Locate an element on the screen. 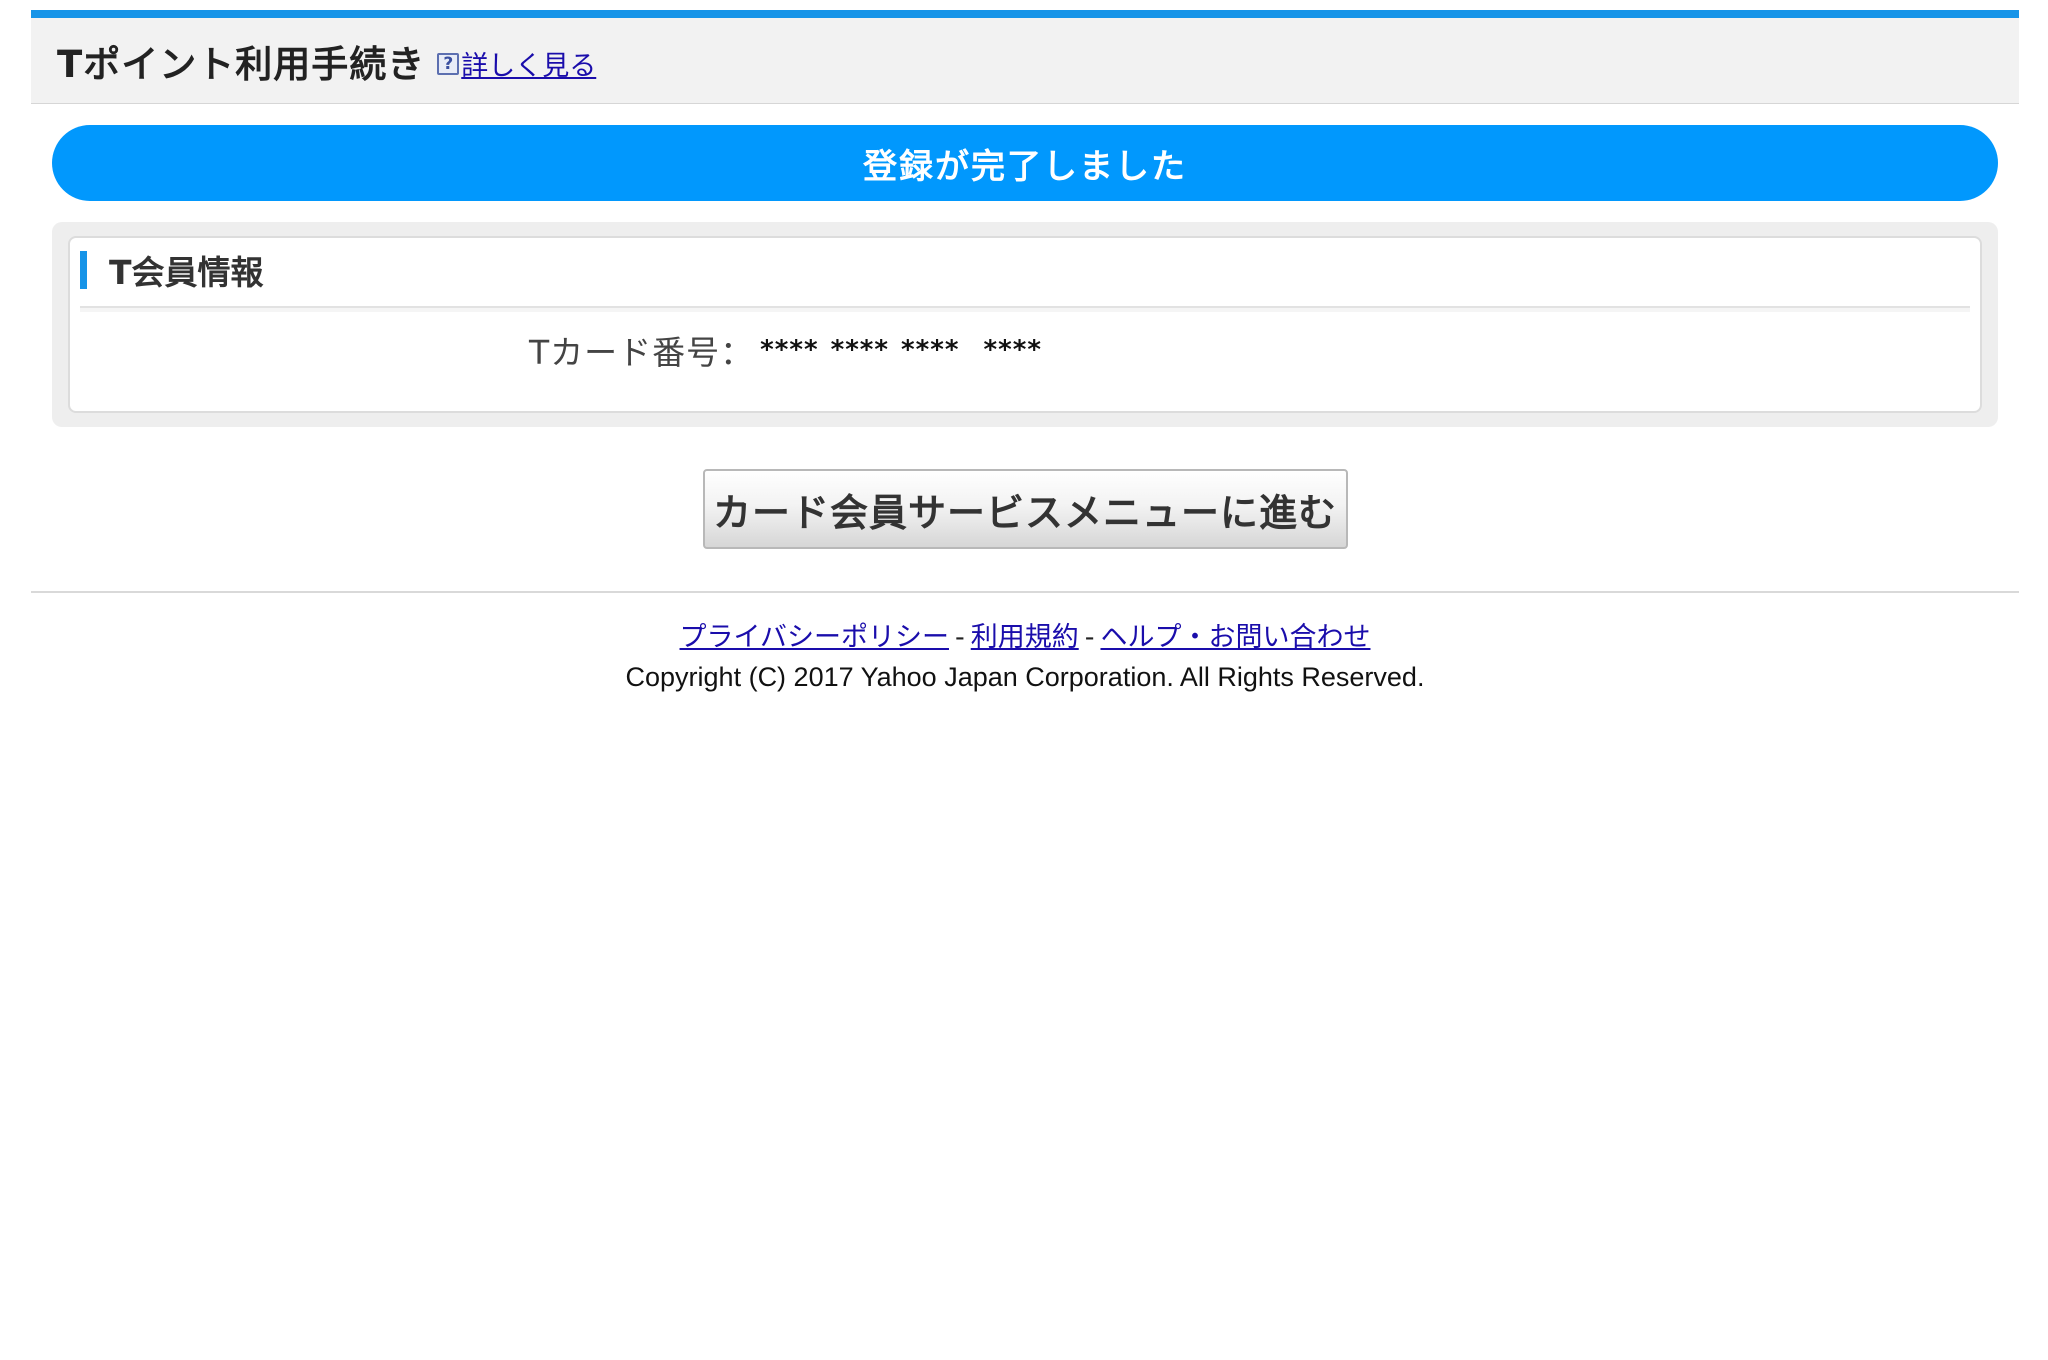 The height and width of the screenshot is (1360, 2048). card-number-label: Tカード番号： is located at coordinates (642, 352).